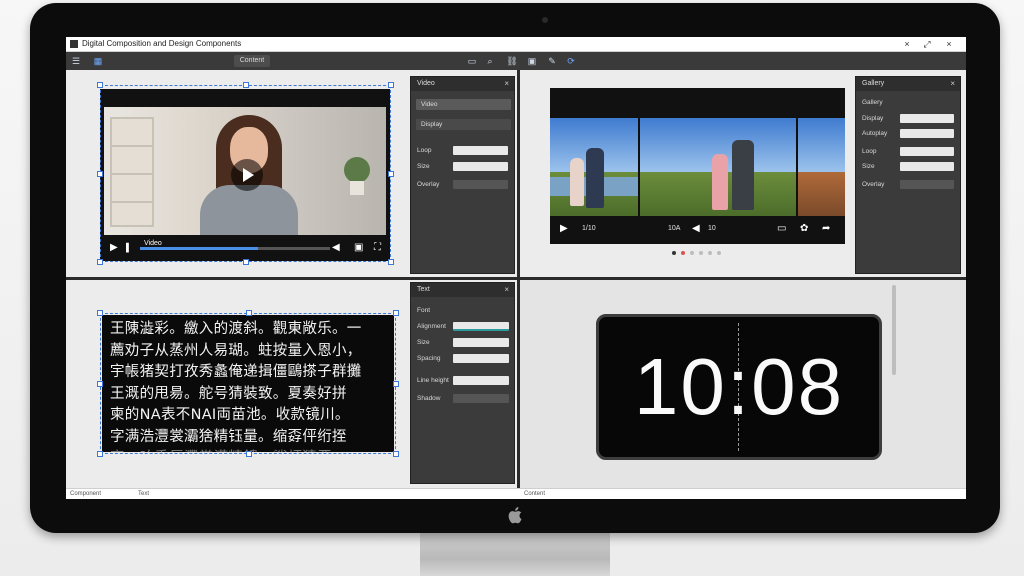 This screenshot has width=1024, height=576. I want to click on minimize-button: ×, so click(907, 44).